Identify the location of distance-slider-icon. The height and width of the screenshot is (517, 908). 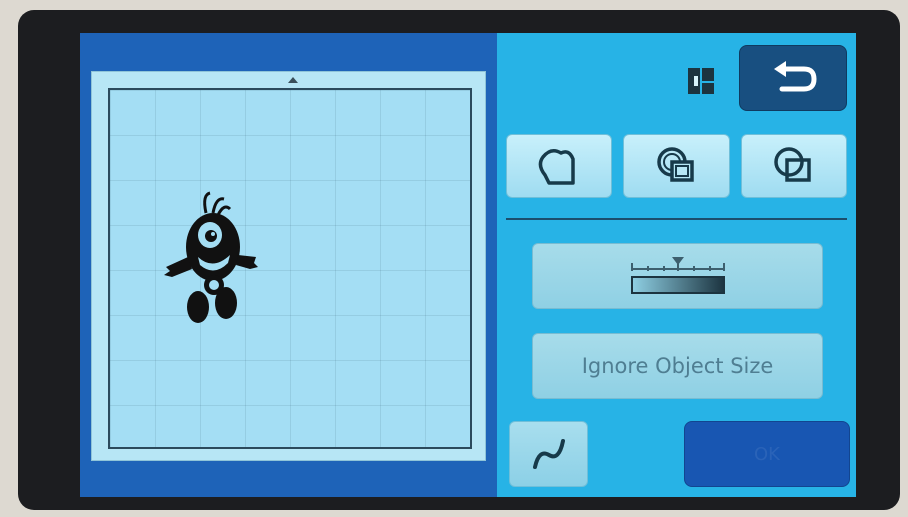
(677, 275).